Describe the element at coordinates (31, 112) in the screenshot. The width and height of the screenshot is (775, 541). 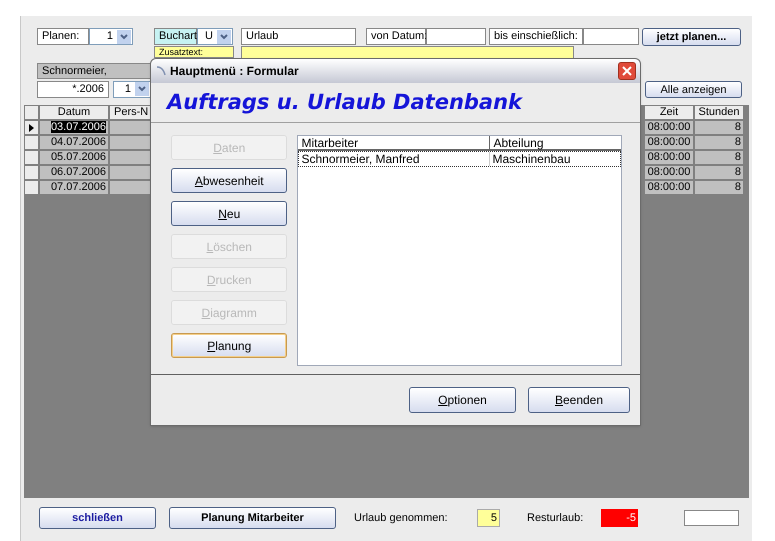
I see `header-corner-cell` at that location.